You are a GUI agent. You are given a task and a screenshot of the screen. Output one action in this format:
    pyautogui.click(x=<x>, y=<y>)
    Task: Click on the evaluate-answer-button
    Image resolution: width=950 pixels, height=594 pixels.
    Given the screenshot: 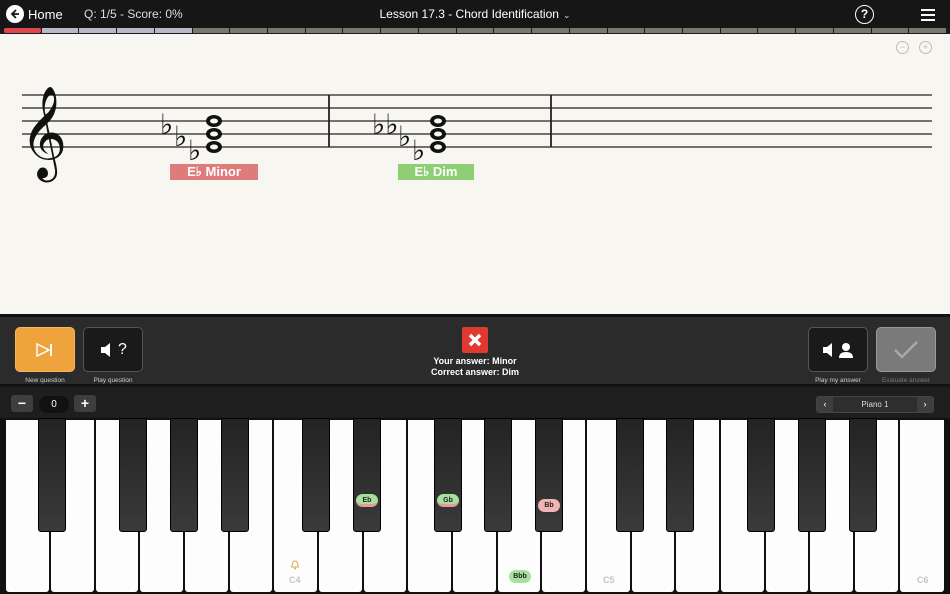 What is the action you would take?
    pyautogui.click(x=906, y=349)
    